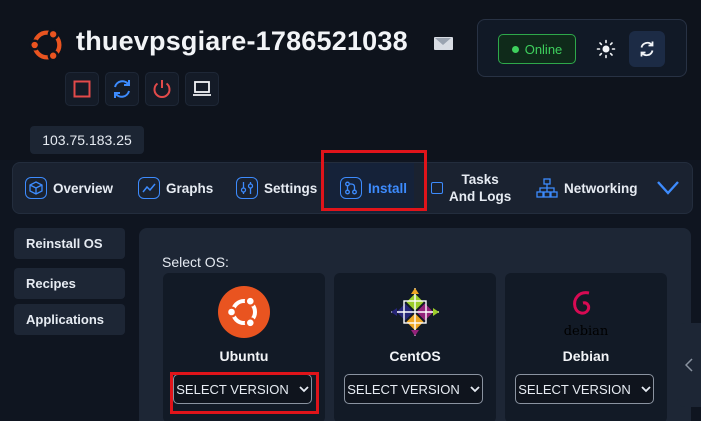  I want to click on refresh-button, so click(647, 49).